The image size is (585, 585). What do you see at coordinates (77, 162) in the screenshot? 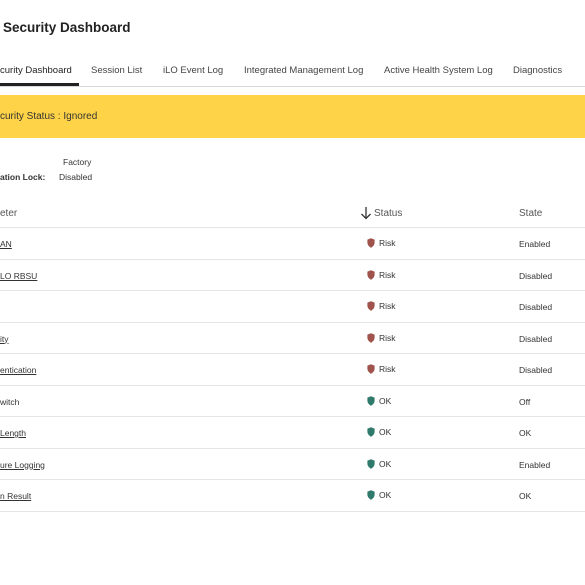
I see `state-value: Factory` at bounding box center [77, 162].